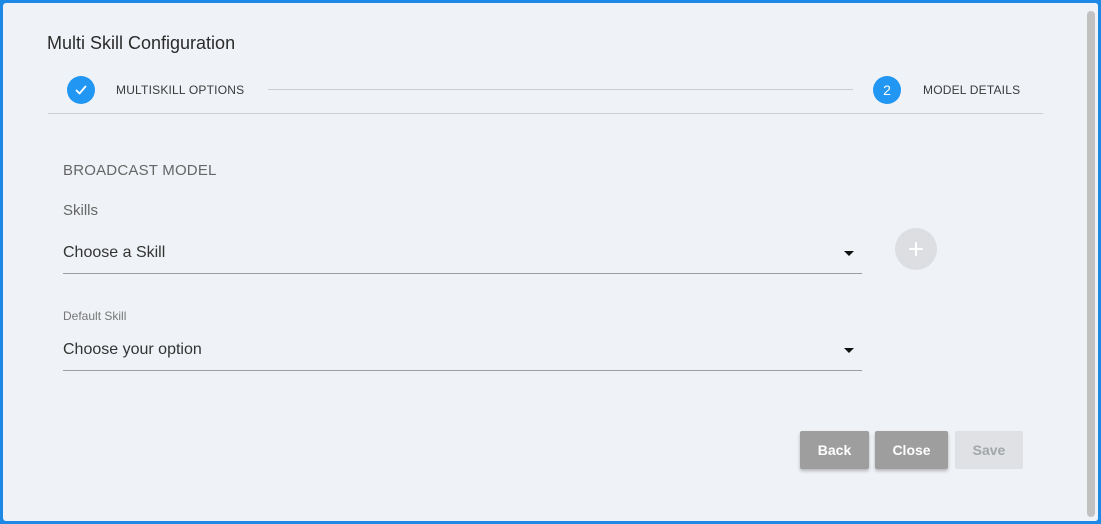  I want to click on check-icon, so click(81, 90).